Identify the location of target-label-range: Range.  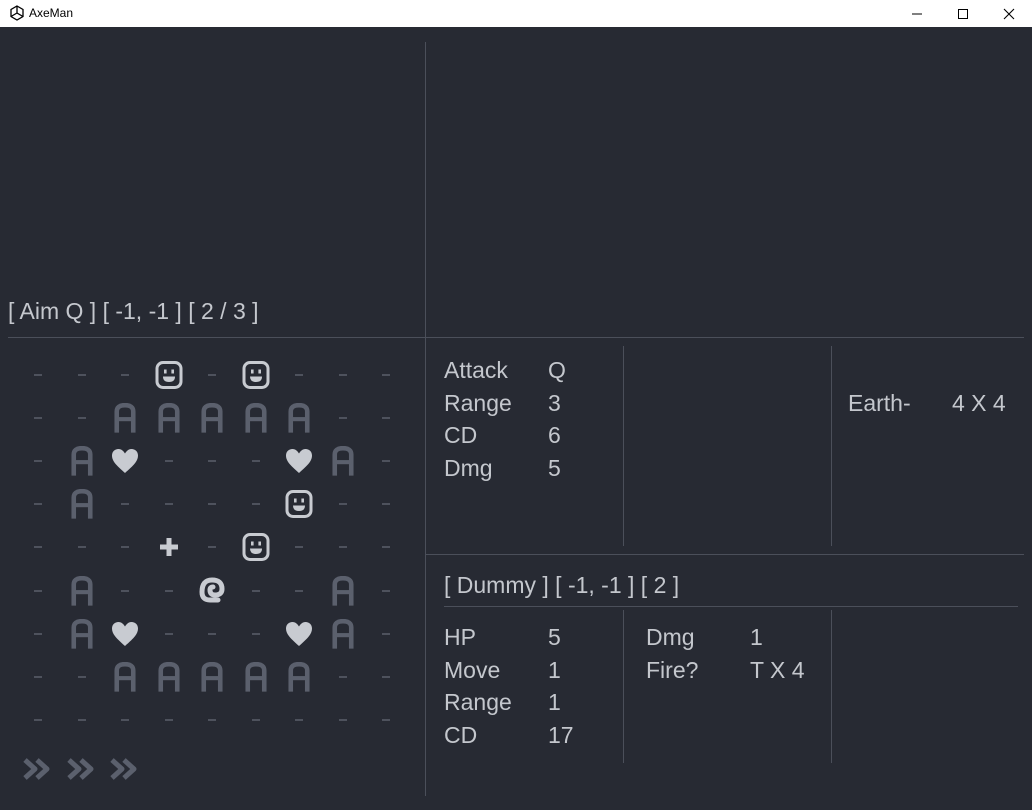
(478, 702).